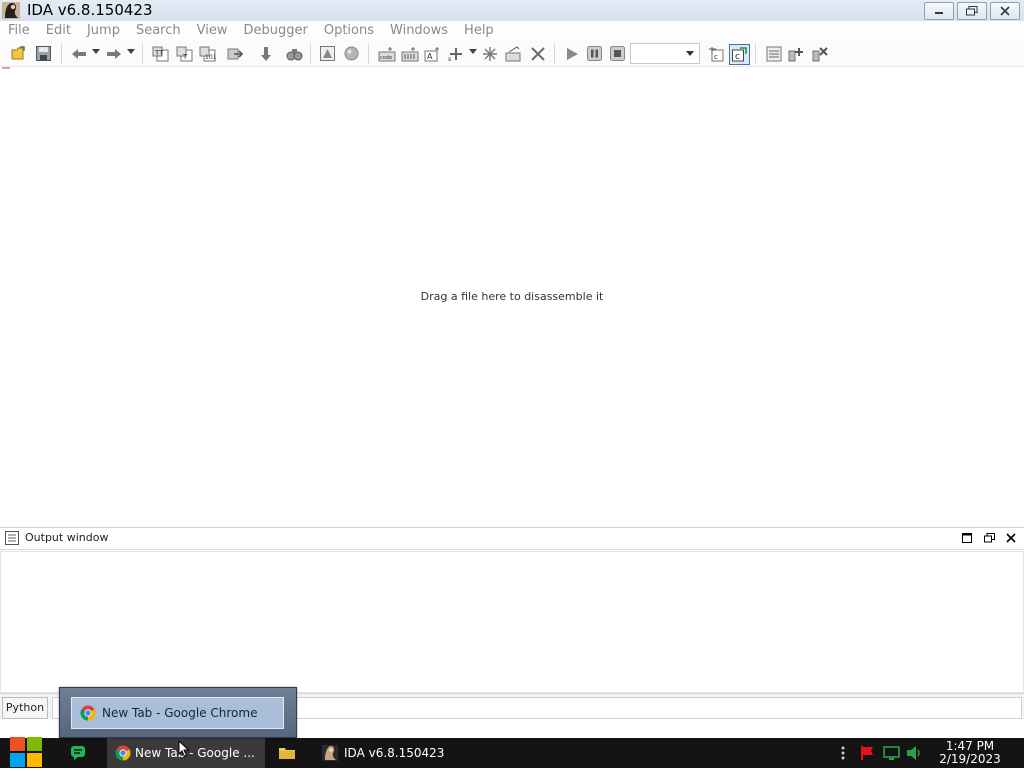 This screenshot has width=1024, height=771. I want to click on menu-file: File, so click(19, 30).